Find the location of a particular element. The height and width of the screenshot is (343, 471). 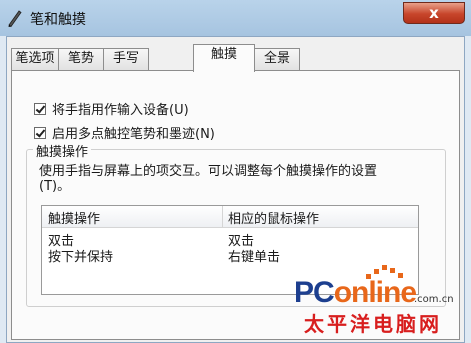

multitouch-option: 启用多点触控笔势和墨迹(N) is located at coordinates (124, 132).